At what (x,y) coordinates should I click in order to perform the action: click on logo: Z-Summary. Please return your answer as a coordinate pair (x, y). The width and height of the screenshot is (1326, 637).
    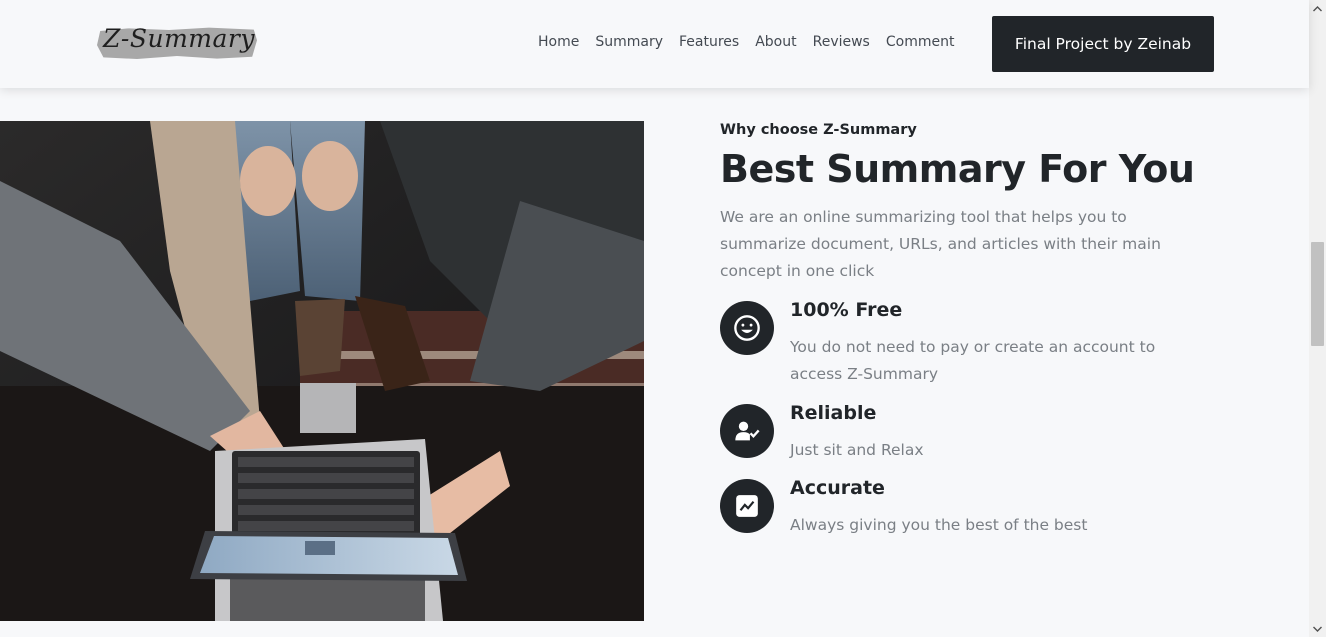
    Looking at the image, I should click on (178, 44).